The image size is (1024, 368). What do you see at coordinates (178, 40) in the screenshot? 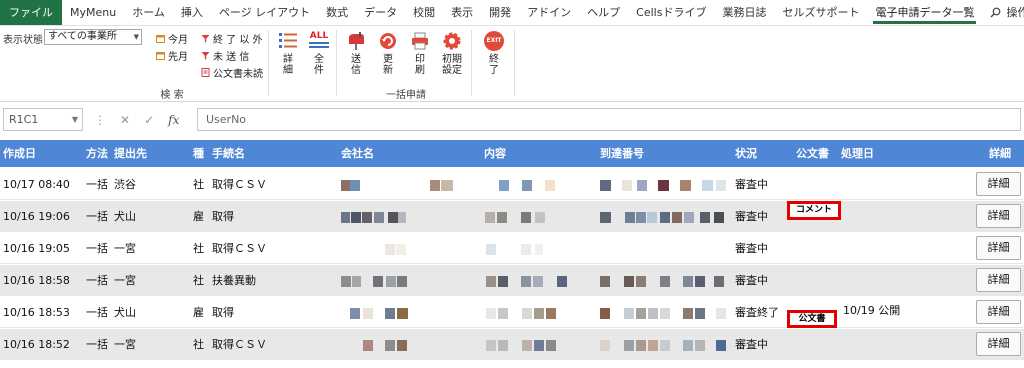
I see `this-month-label: 今月` at bounding box center [178, 40].